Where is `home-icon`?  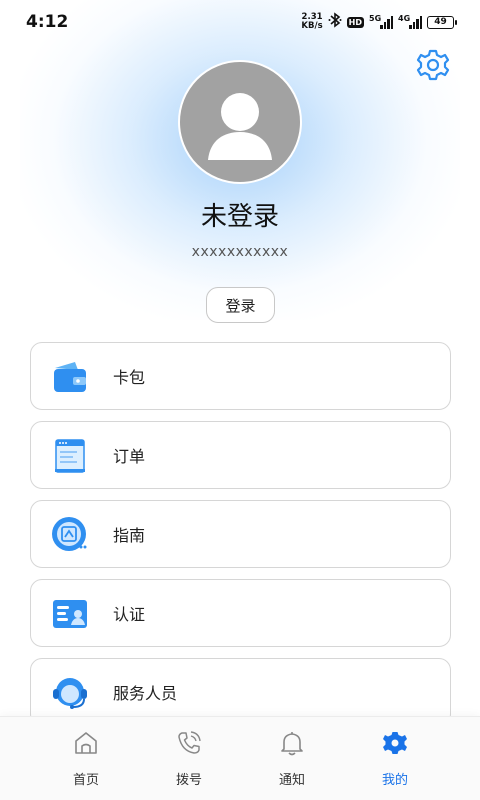 home-icon is located at coordinates (86, 743).